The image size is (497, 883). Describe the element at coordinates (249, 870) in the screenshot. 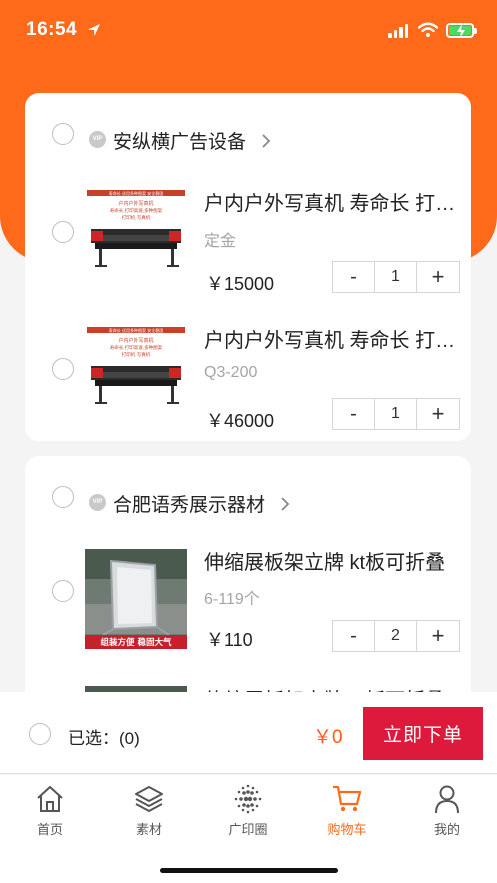

I see `home-indicator` at that location.